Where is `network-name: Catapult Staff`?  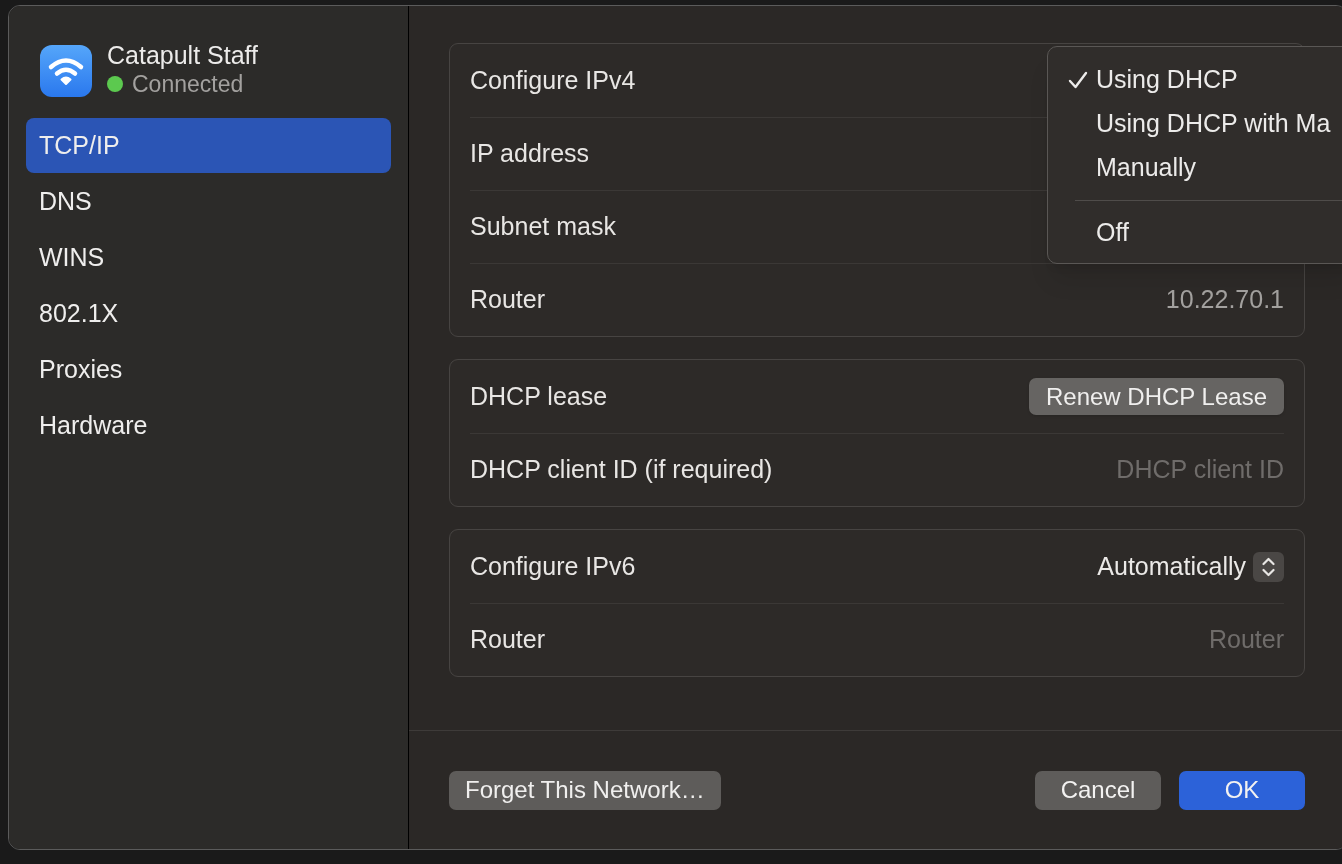 network-name: Catapult Staff is located at coordinates (183, 55).